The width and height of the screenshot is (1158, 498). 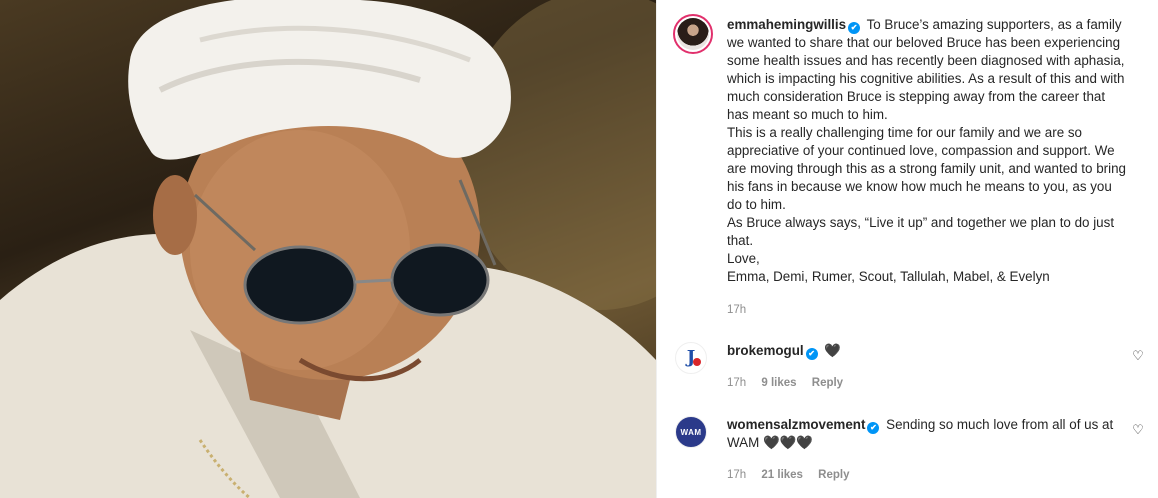 I want to click on comment-meta-brokemogul: 17h 9 likes Reply, so click(x=791, y=383).